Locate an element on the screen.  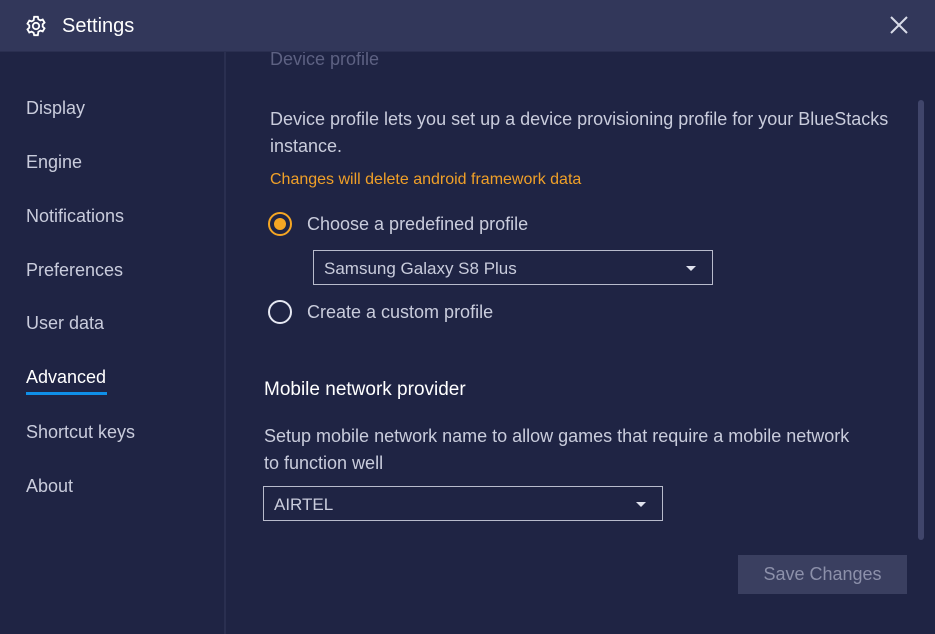
section-heading-mobile-network: Mobile network provider is located at coordinates (365, 389).